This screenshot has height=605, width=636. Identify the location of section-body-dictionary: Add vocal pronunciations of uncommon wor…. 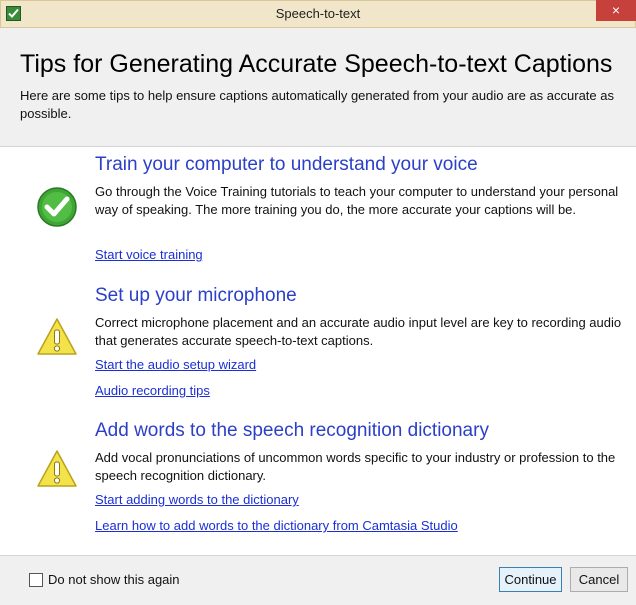
(355, 466).